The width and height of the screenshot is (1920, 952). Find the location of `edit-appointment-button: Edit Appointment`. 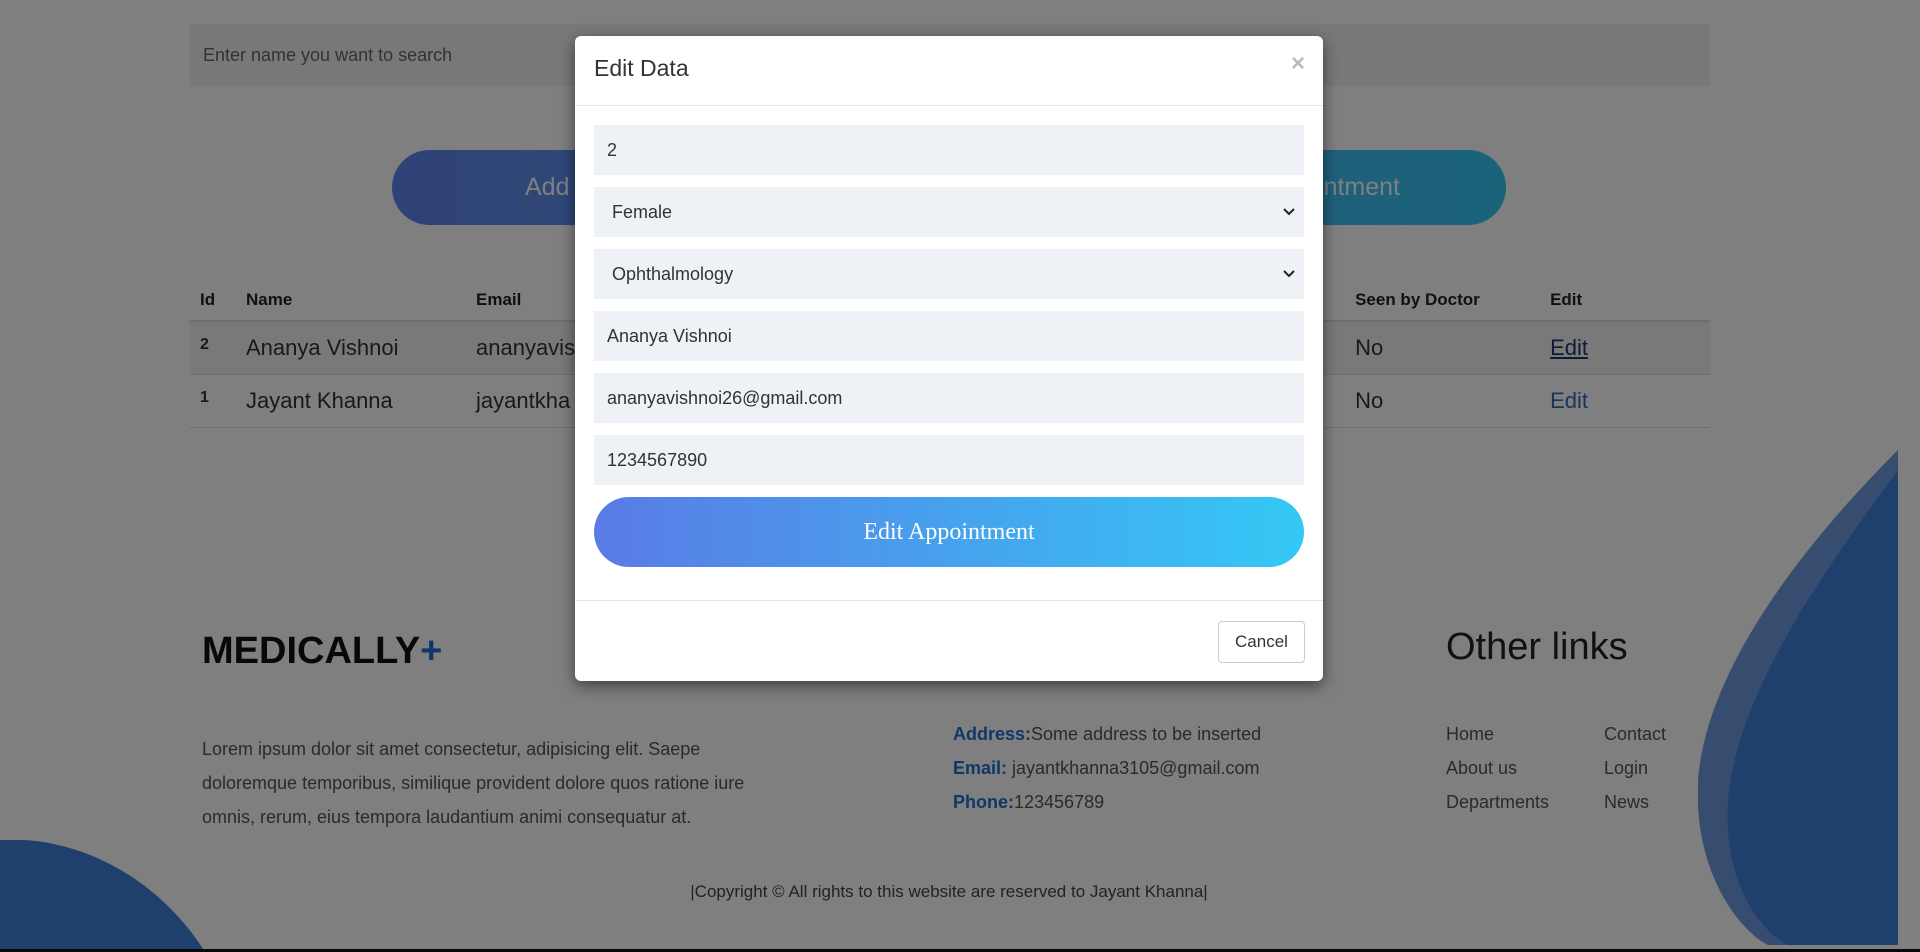

edit-appointment-button: Edit Appointment is located at coordinates (949, 532).